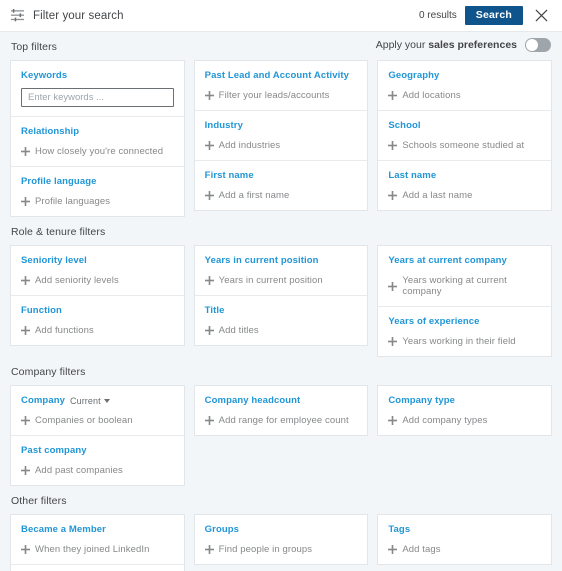 The width and height of the screenshot is (562, 571). I want to click on filter-card-title: School, so click(464, 125).